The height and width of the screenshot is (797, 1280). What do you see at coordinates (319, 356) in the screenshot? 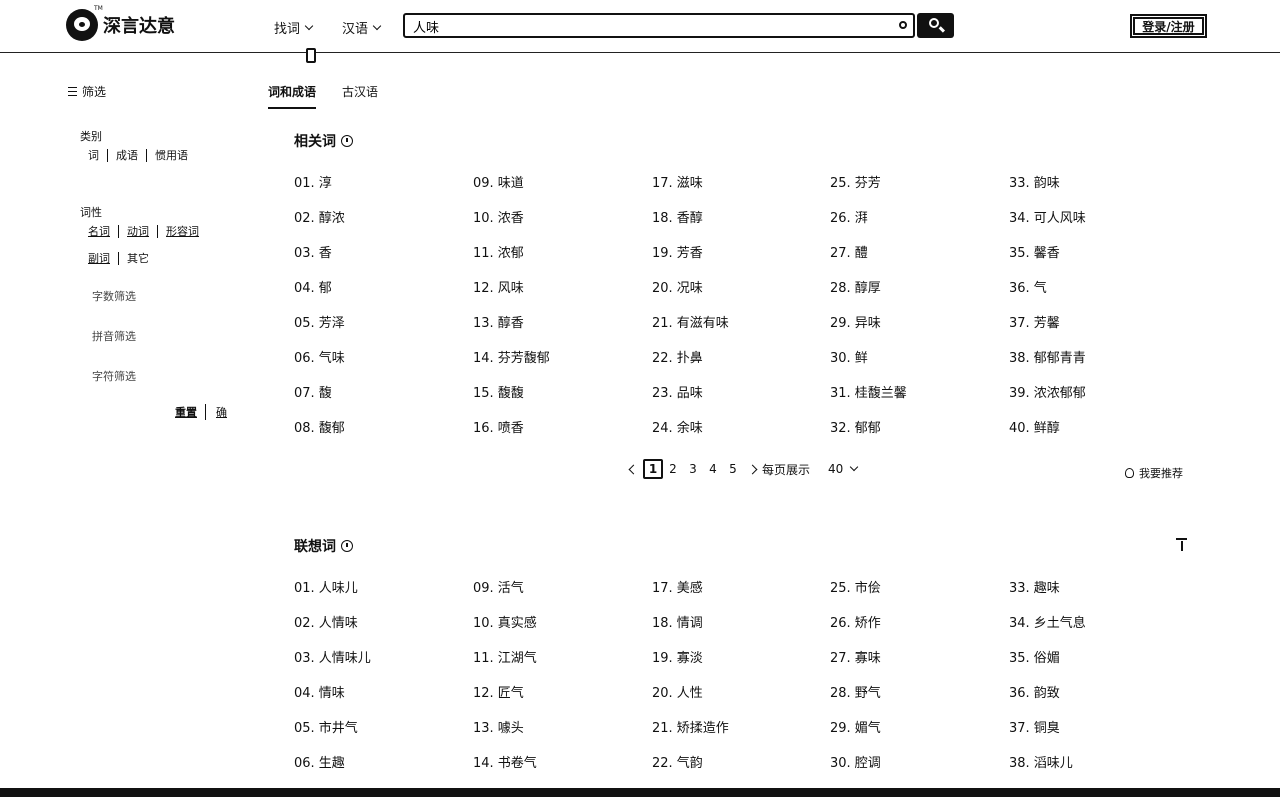
I see `word-item: 06. 气味` at bounding box center [319, 356].